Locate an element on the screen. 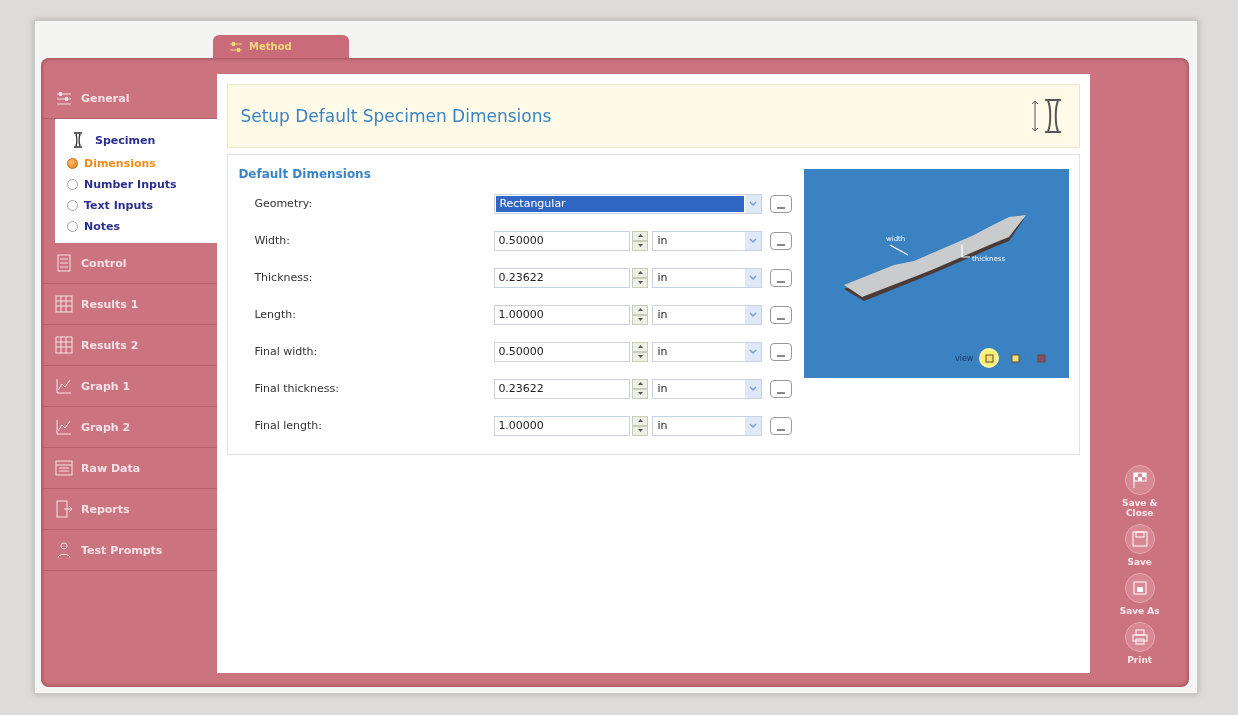  sidebar-label: Results 2 is located at coordinates (110, 345).